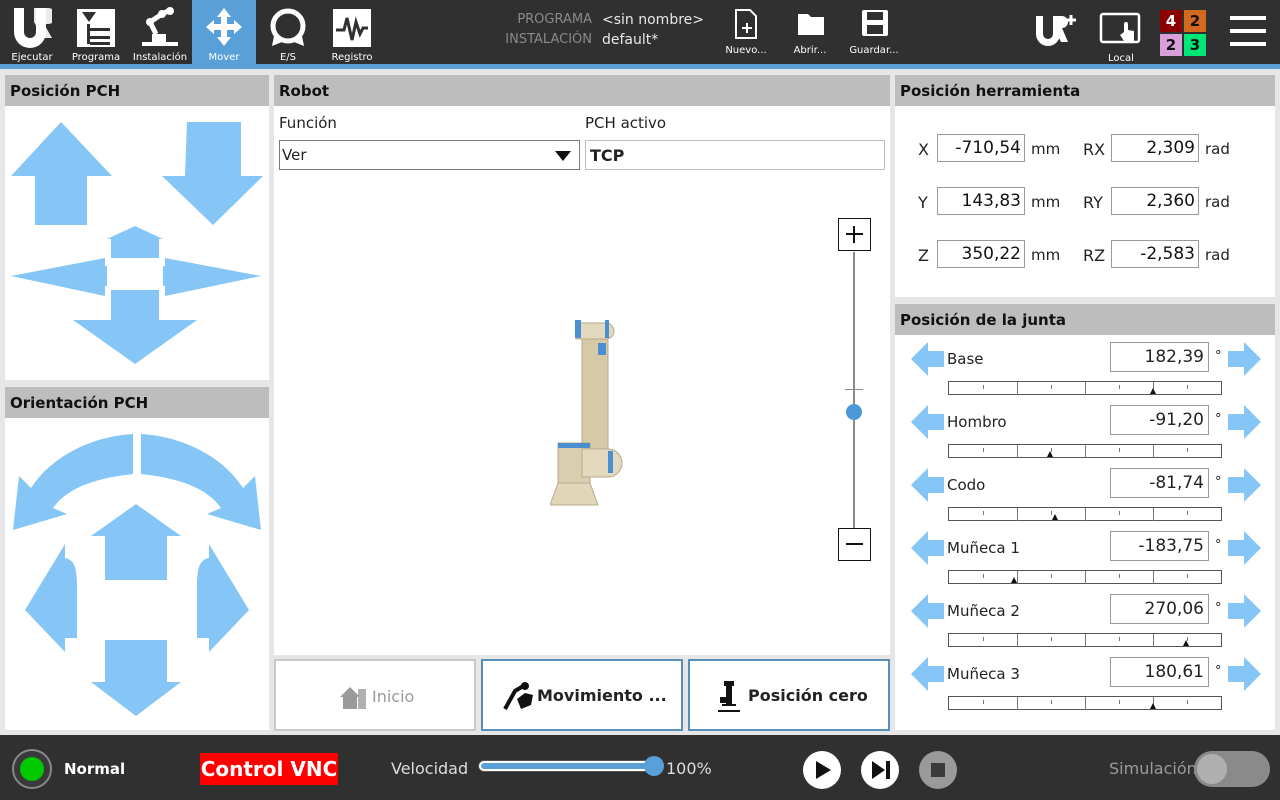 The image size is (1280, 800). Describe the element at coordinates (880, 770) in the screenshot. I see `step-button` at that location.